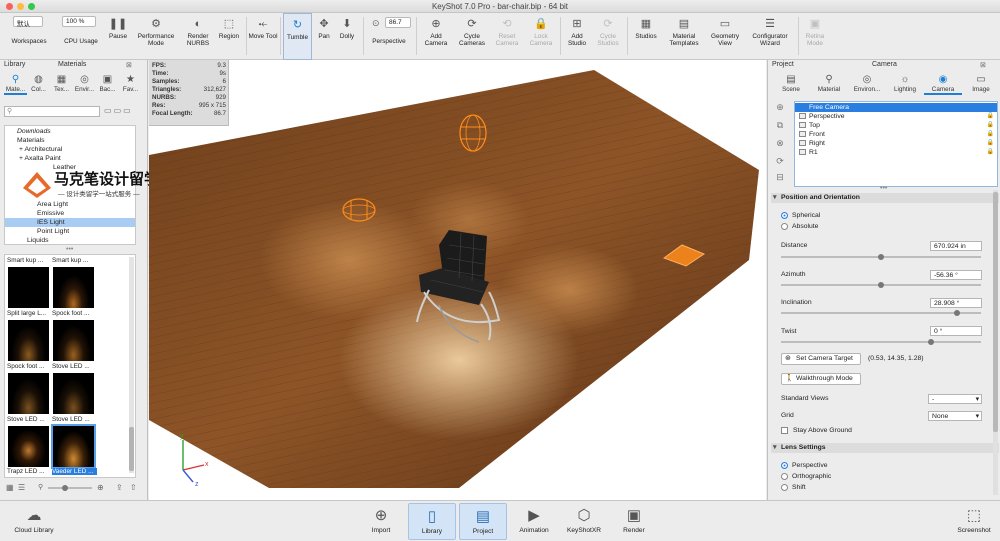  What do you see at coordinates (483, 521) in the screenshot?
I see `project-toggle-button: ▤ Project` at bounding box center [483, 521].